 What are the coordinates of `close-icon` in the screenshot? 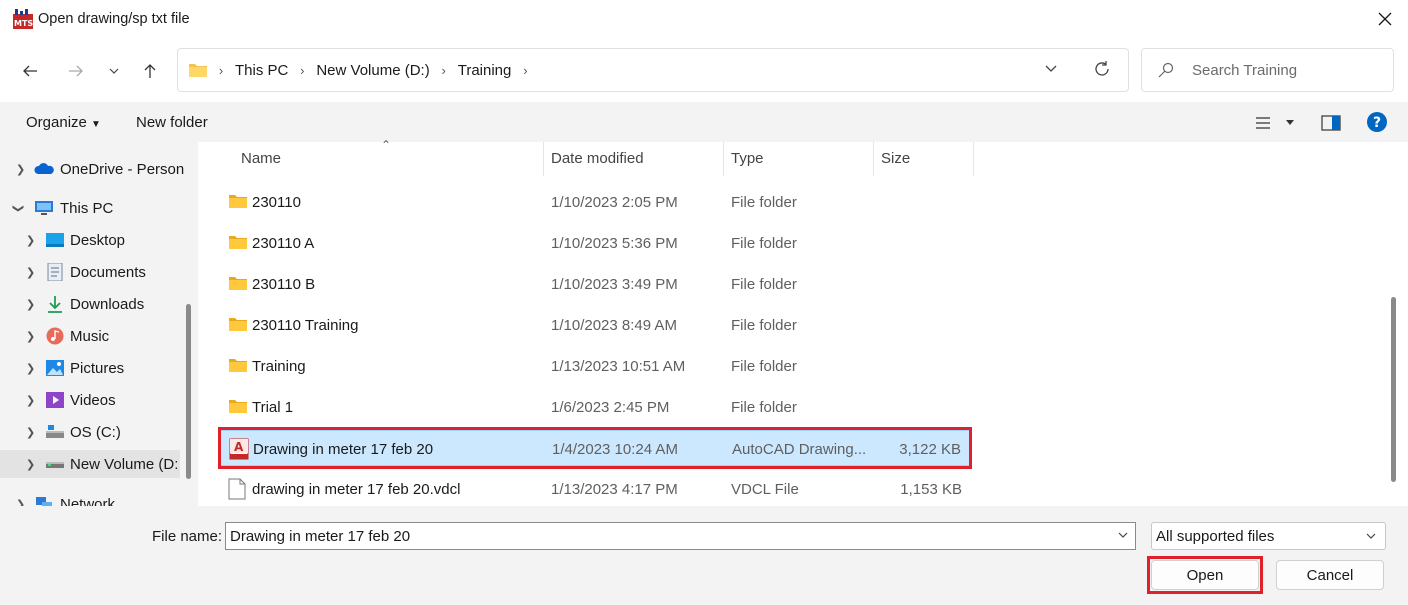 It's located at (1385, 19).